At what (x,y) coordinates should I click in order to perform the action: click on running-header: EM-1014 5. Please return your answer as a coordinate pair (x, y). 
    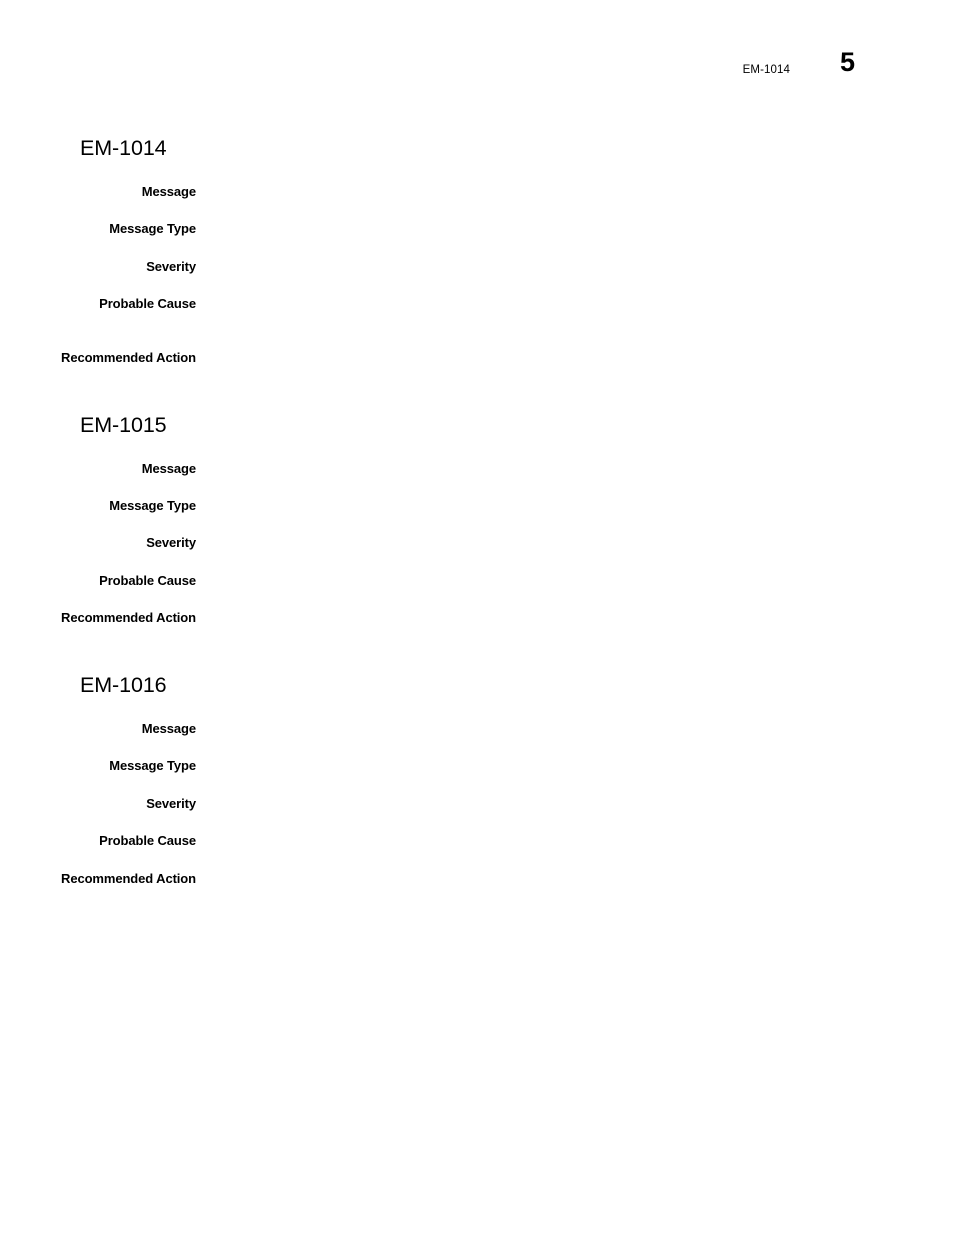
    Looking at the image, I should click on (477, 72).